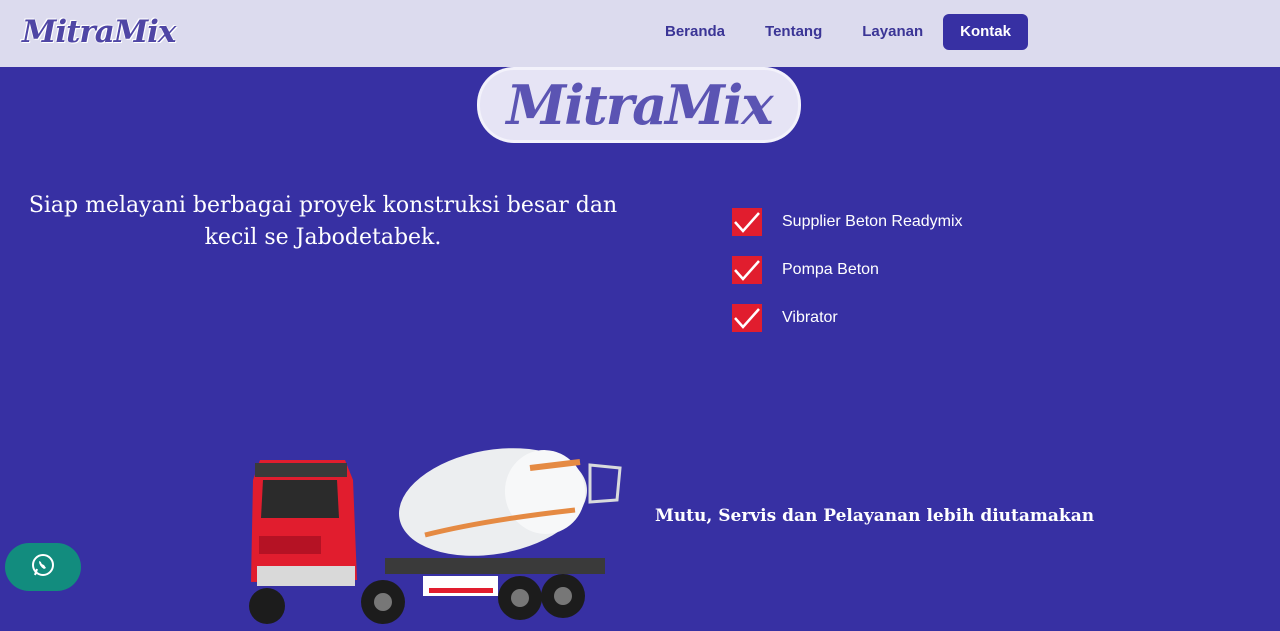 This screenshot has height=631, width=1280. Describe the element at coordinates (985, 32) in the screenshot. I see `nav-link-kontak: Kontak` at that location.